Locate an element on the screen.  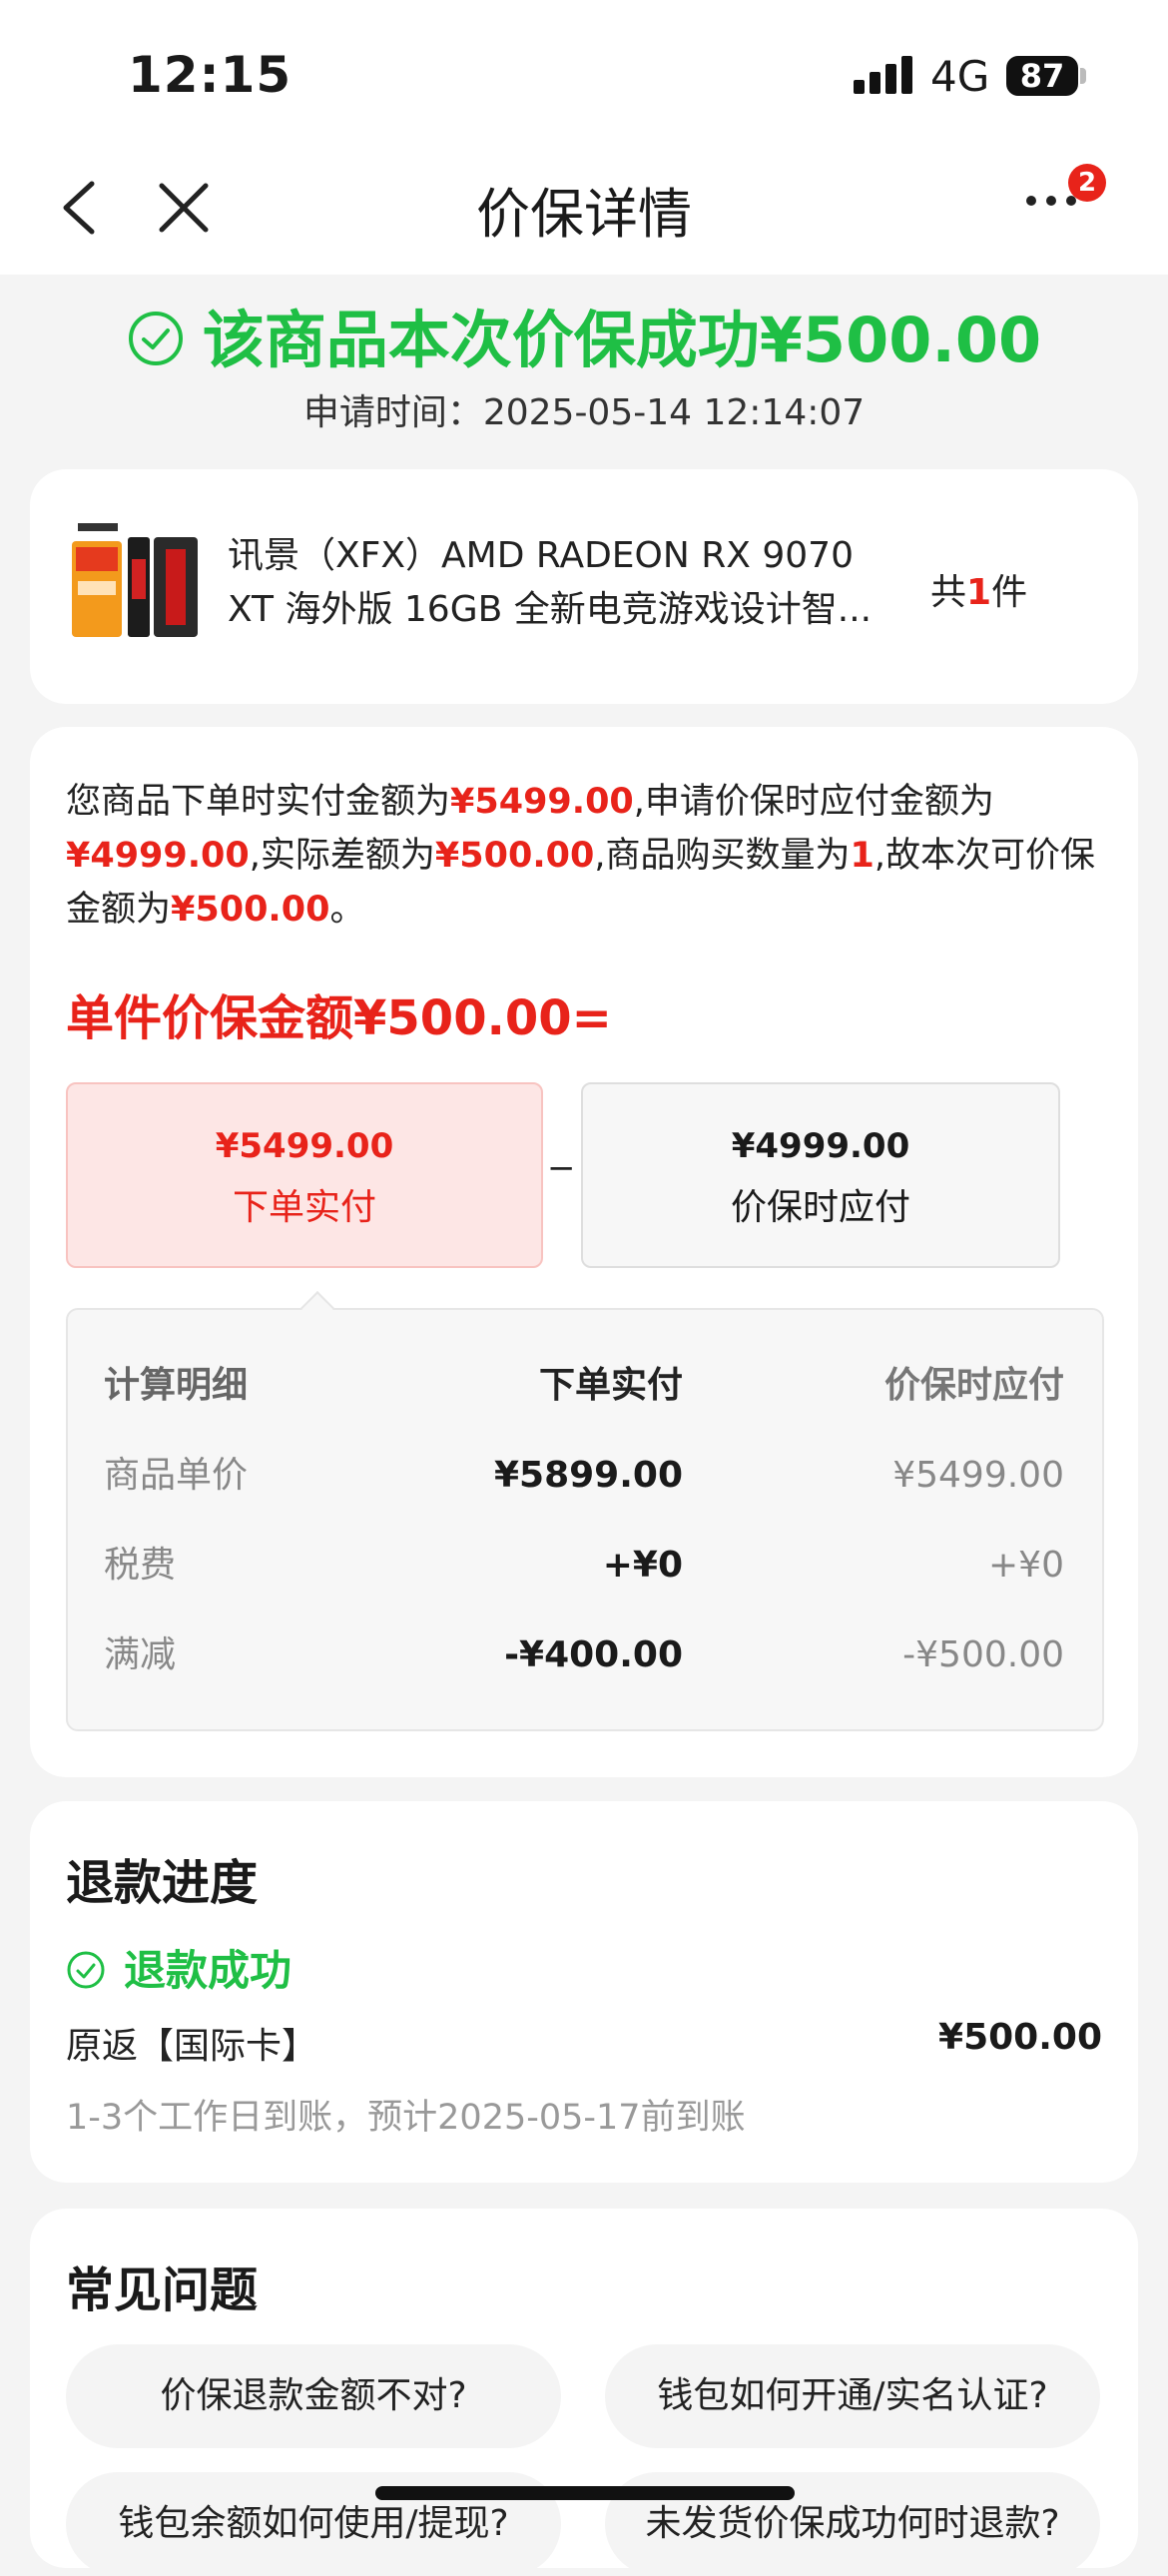
faq-title: 常见问题 is located at coordinates (162, 2290).